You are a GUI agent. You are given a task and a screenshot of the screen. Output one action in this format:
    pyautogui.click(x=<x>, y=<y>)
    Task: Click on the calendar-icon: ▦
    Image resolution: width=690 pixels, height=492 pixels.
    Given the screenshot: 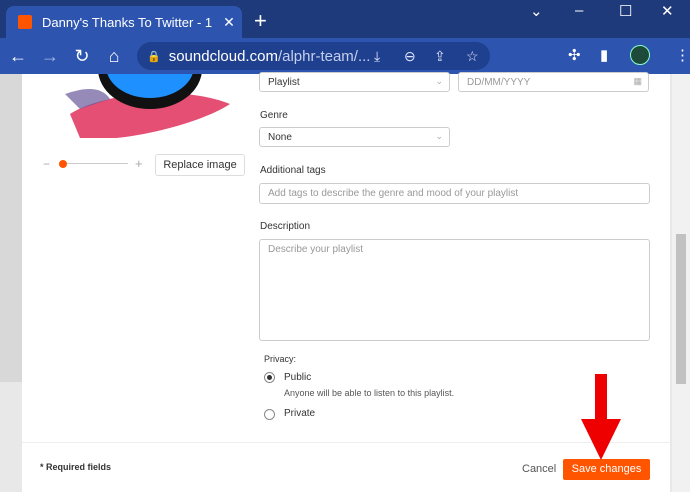 What is the action you would take?
    pyautogui.click(x=637, y=81)
    